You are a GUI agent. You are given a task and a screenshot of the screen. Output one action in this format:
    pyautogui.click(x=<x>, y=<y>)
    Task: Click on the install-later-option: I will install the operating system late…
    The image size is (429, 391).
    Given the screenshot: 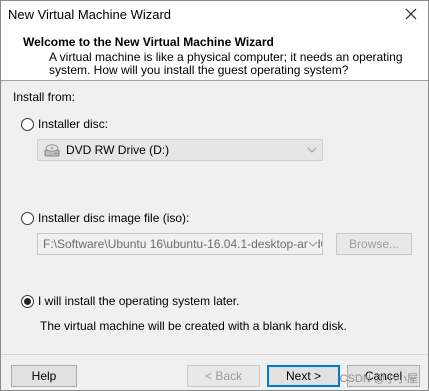 What is the action you would take?
    pyautogui.click(x=130, y=301)
    